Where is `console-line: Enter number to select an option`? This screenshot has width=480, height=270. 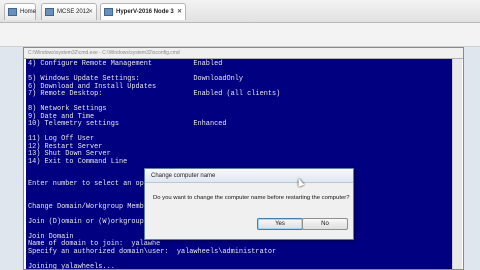 console-line: Enter number to select an option is located at coordinates (94, 184).